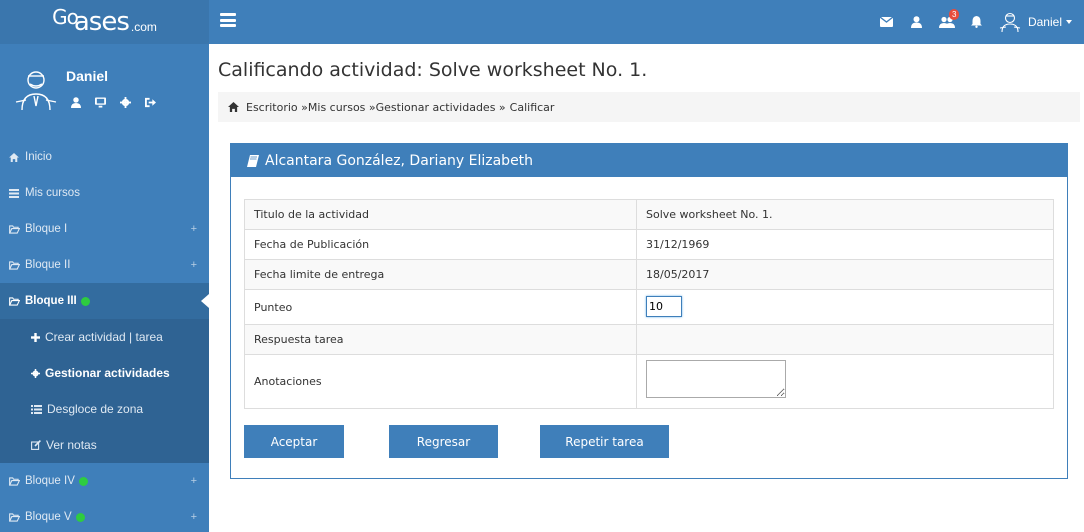  I want to click on sidebar-item-label: Mis cursos, so click(52, 193).